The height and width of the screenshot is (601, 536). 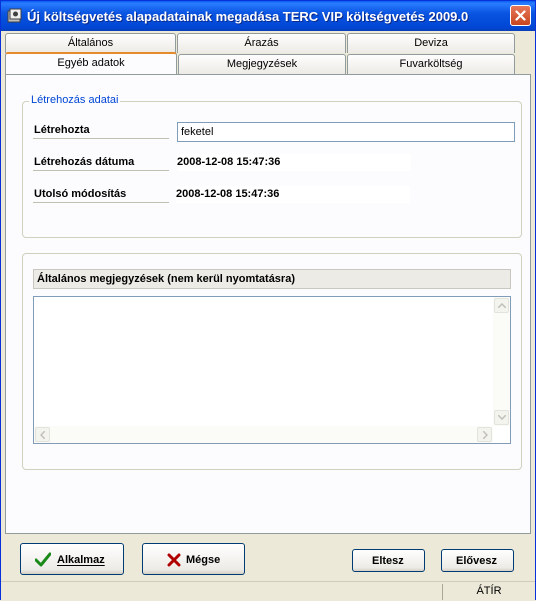 I want to click on scroll-down-button, so click(x=501, y=417).